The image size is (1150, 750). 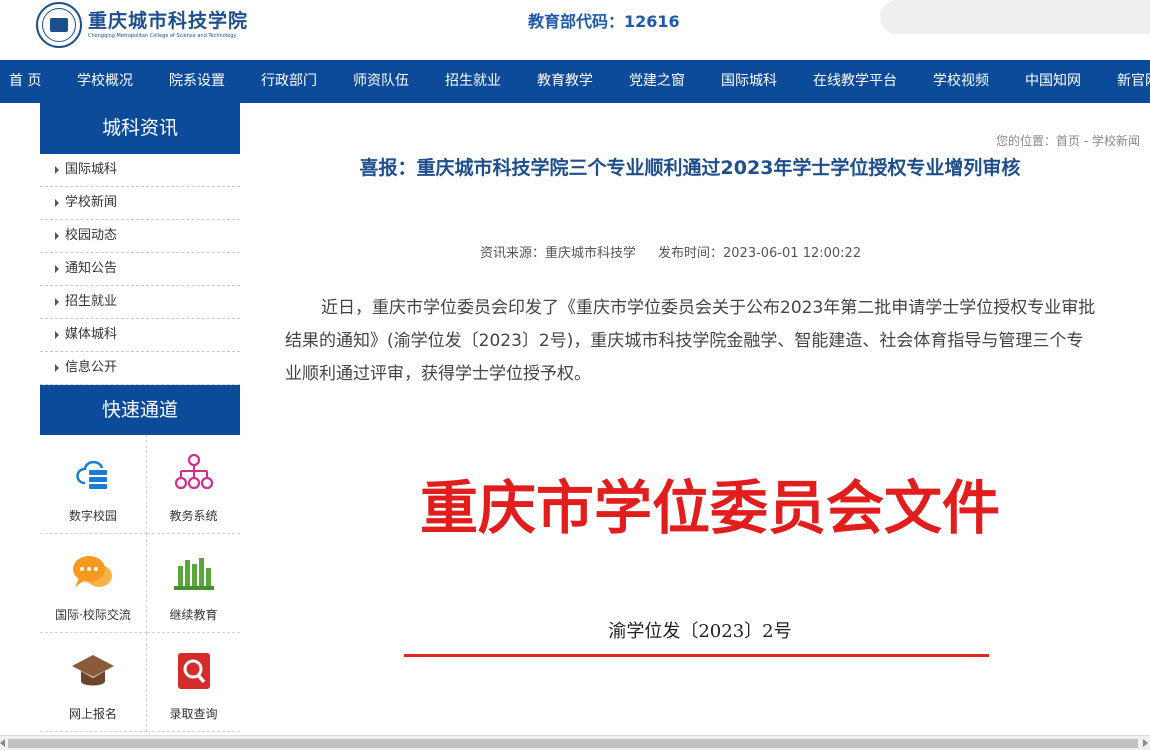 I want to click on search-doc-icon, so click(x=193, y=671).